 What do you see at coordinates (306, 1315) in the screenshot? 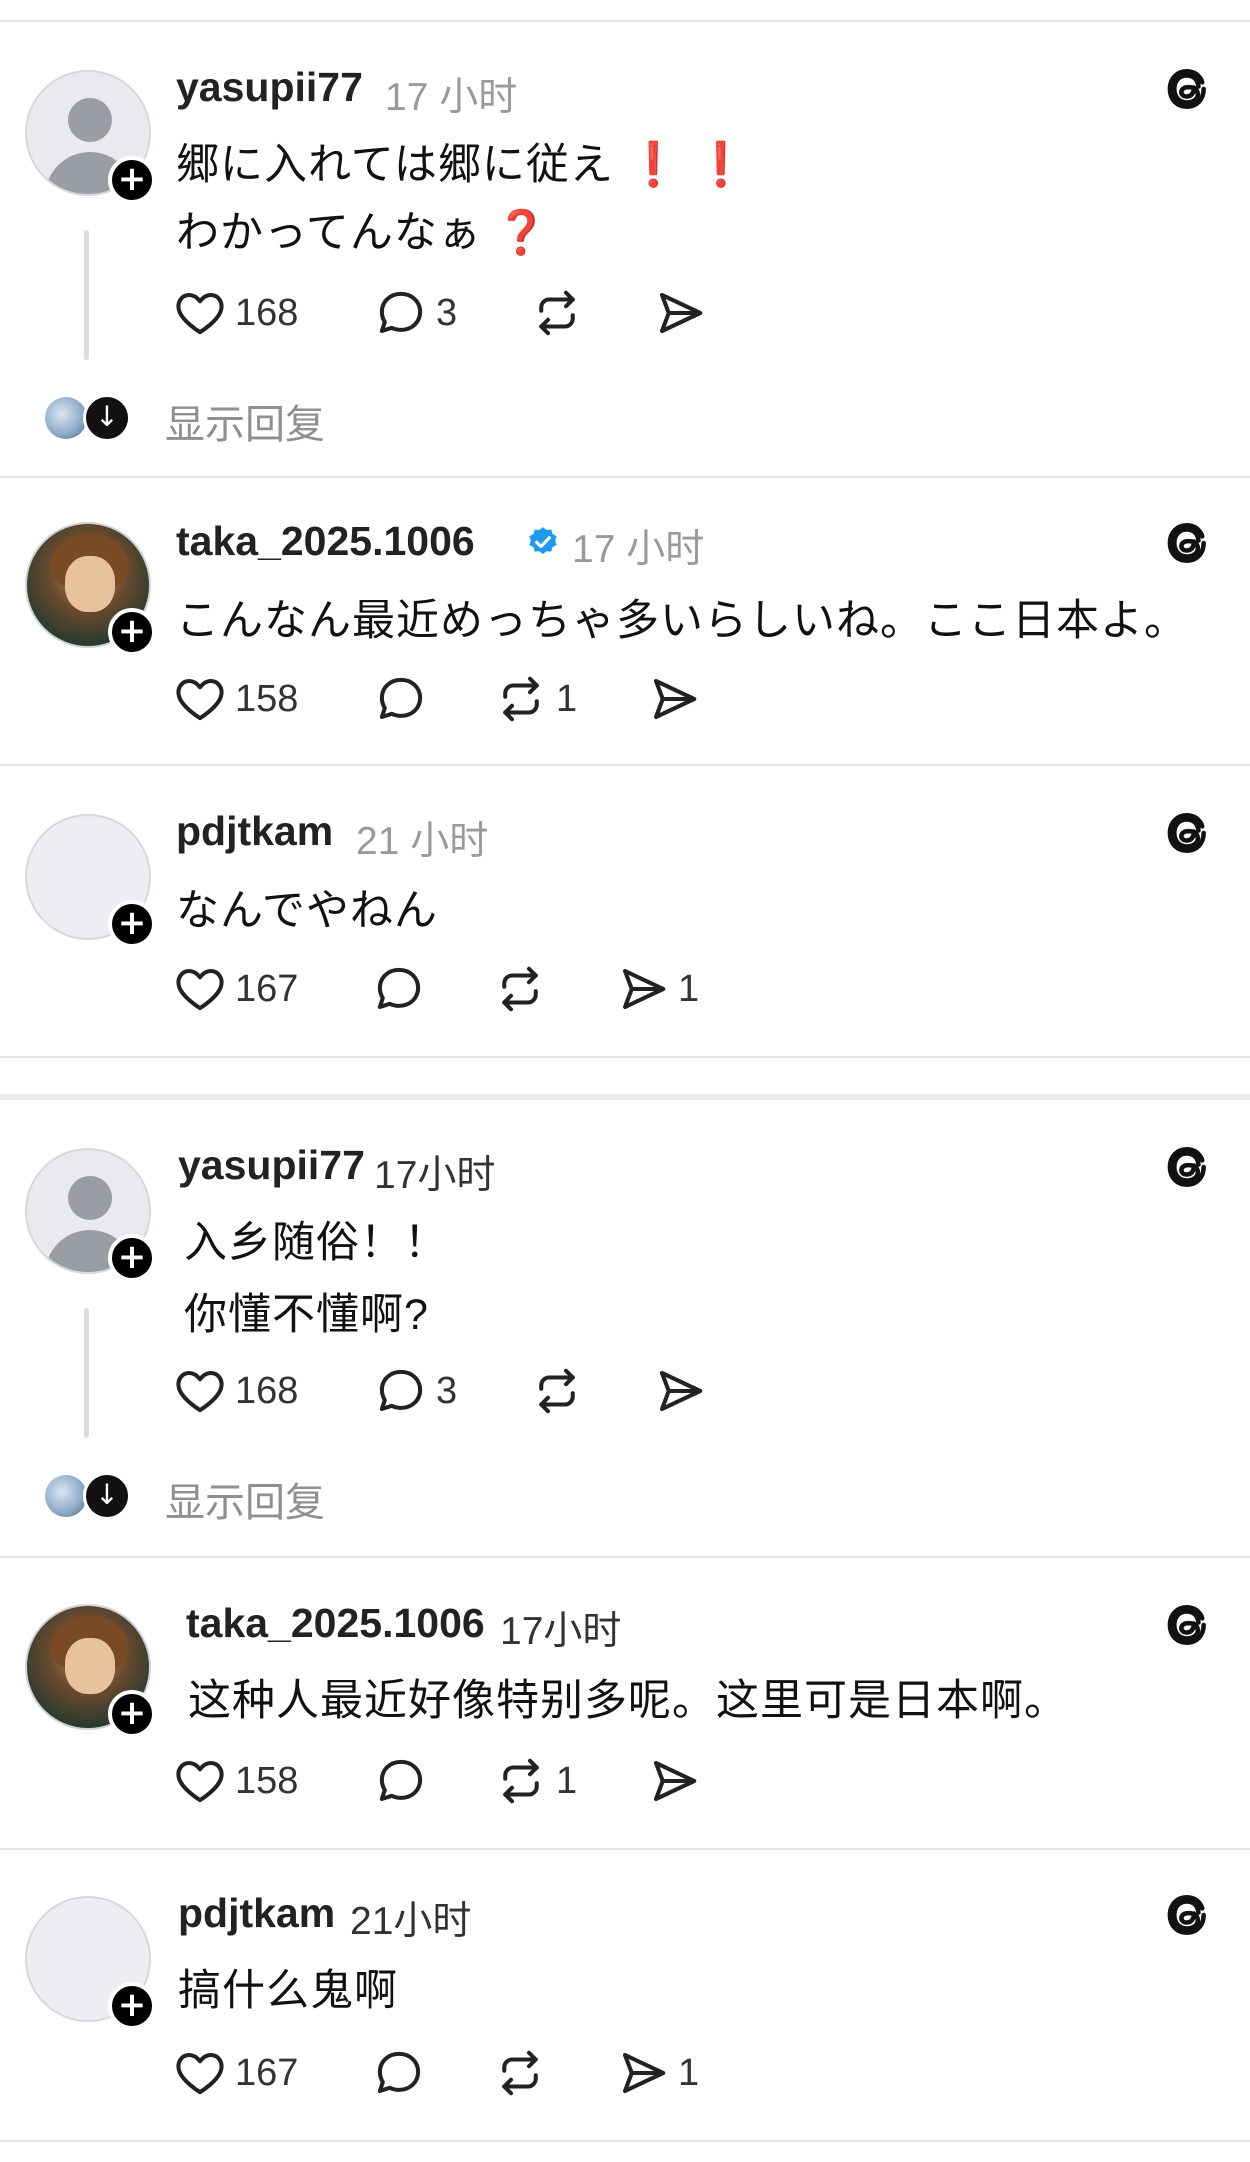
I see `post-text-line: 你懂不懂啊?` at bounding box center [306, 1315].